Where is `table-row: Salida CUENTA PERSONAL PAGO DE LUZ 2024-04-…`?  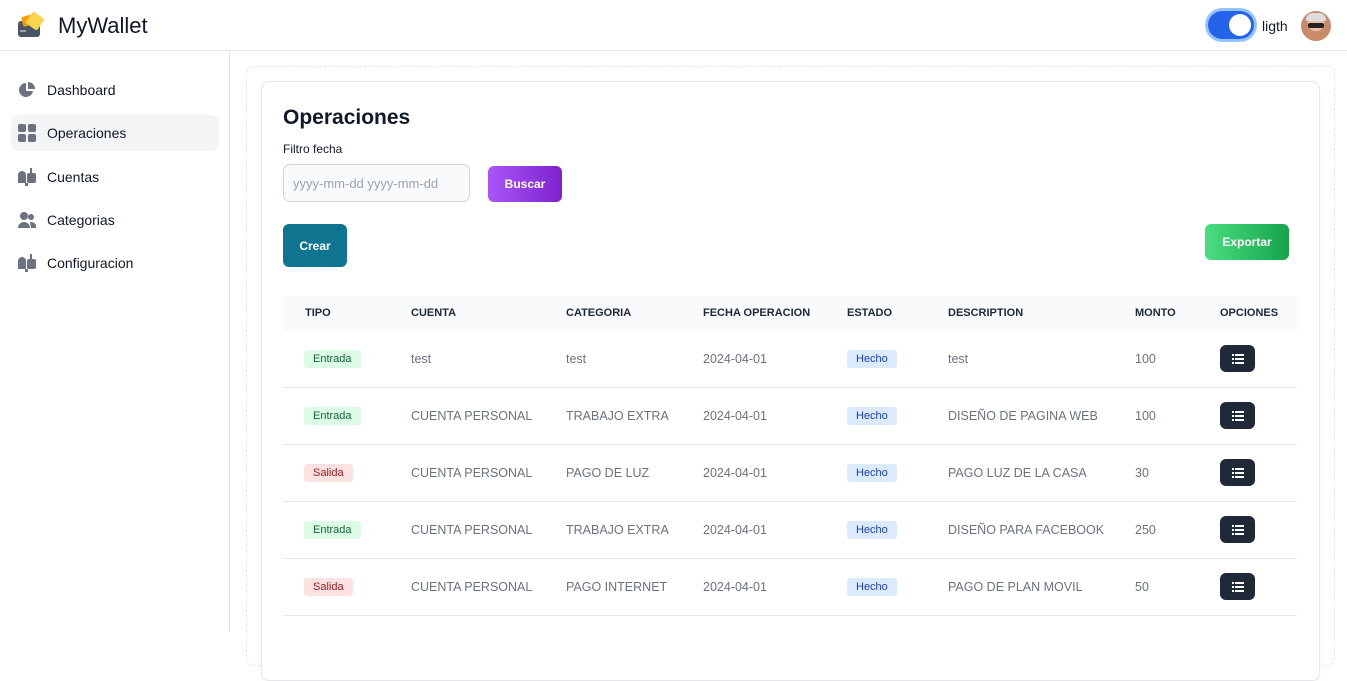
table-row: Salida CUENTA PERSONAL PAGO DE LUZ 2024-04-… is located at coordinates (790, 473).